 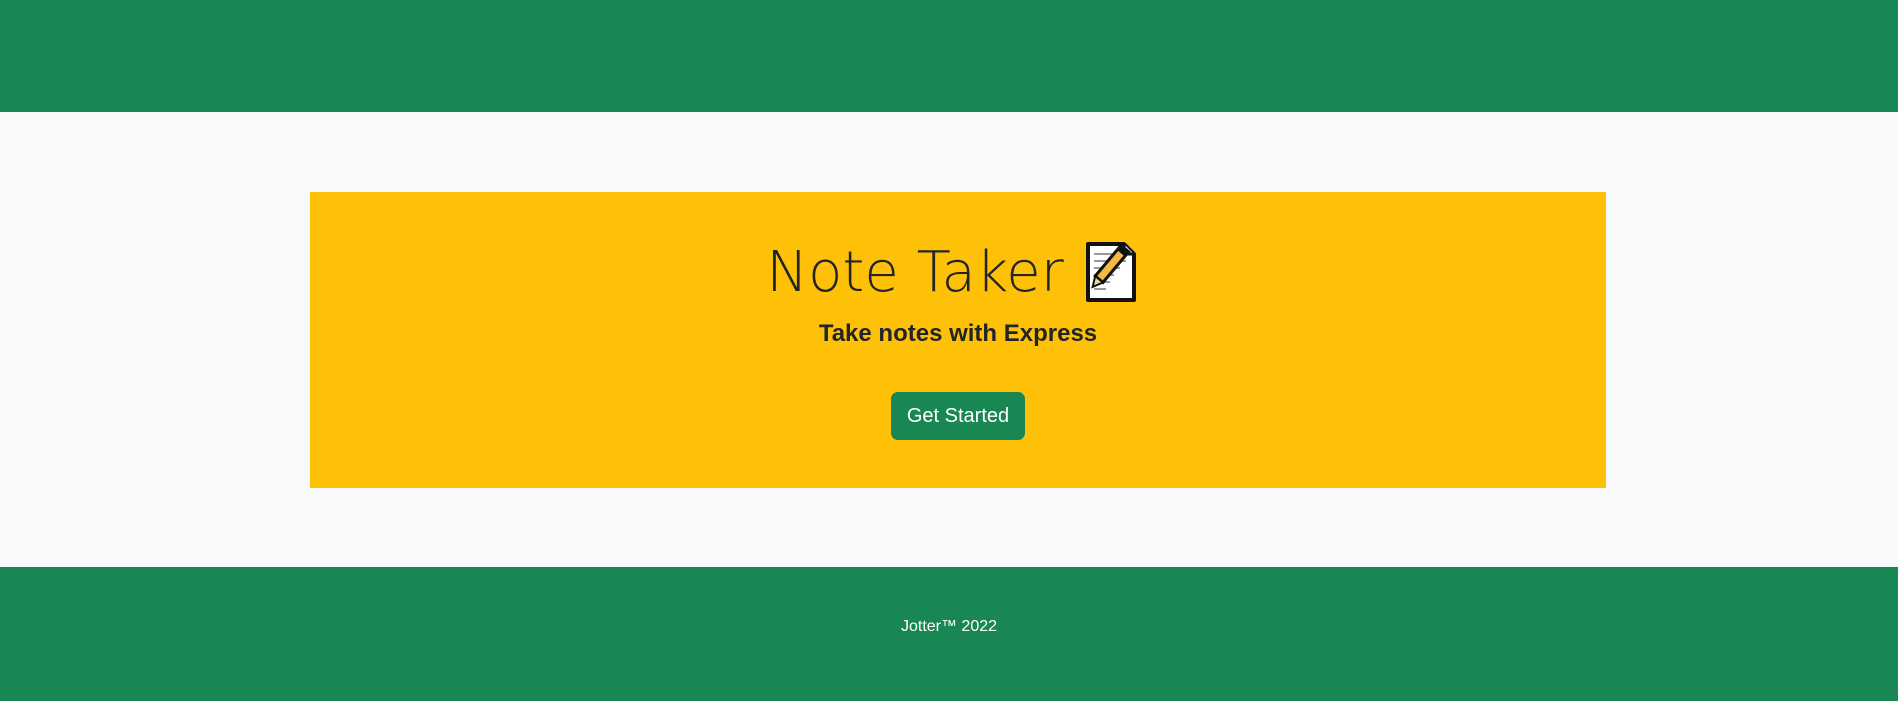 I want to click on get-started-button: Get Started, so click(x=958, y=416).